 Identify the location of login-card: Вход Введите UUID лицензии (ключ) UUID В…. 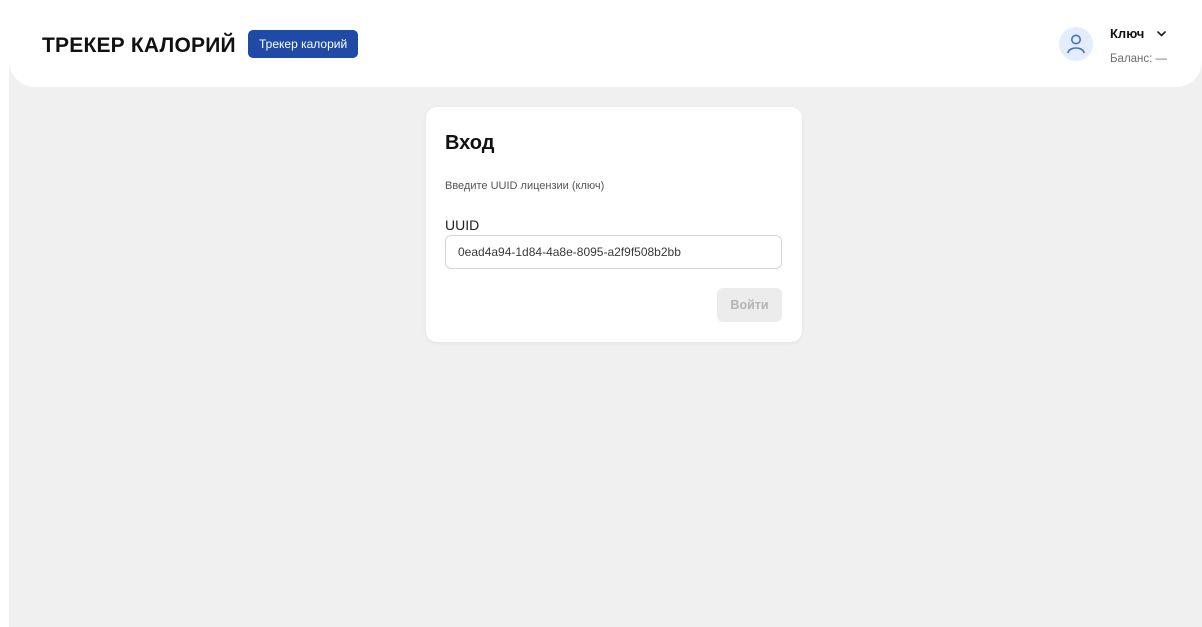
(614, 224).